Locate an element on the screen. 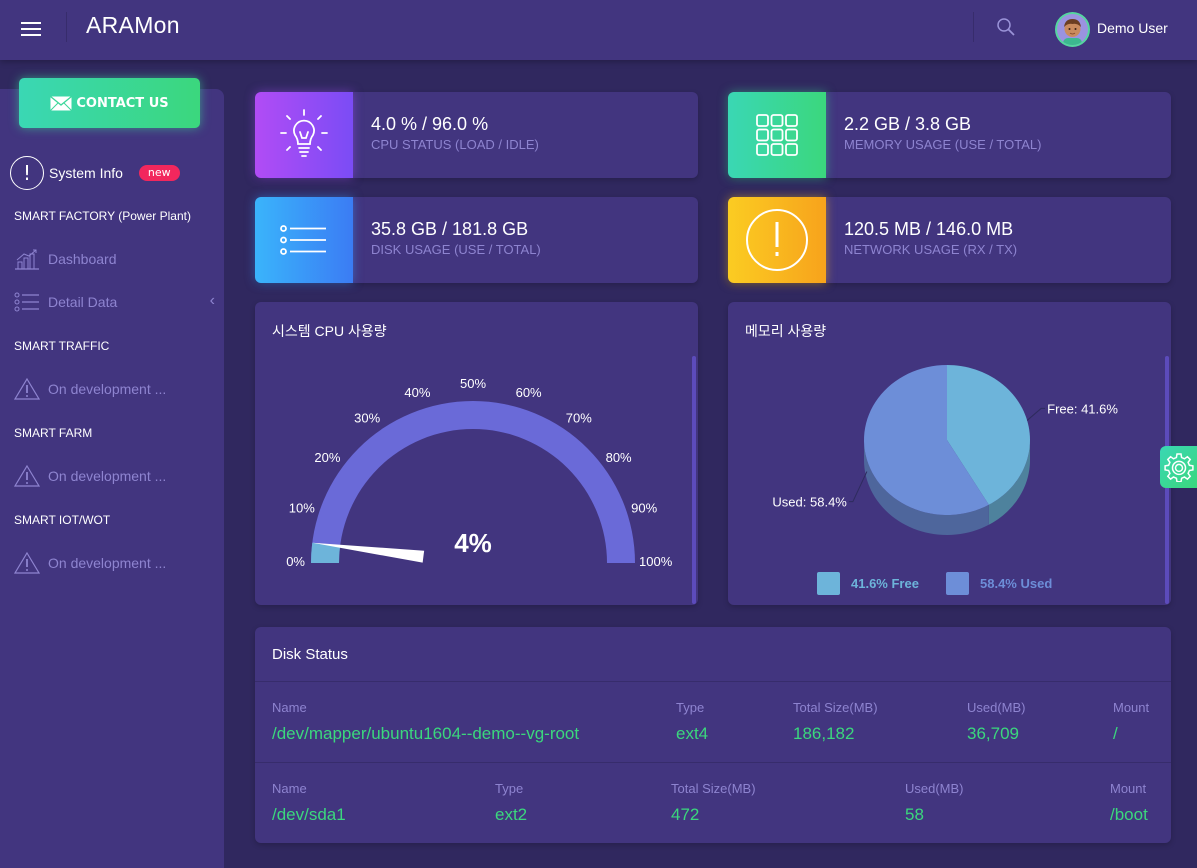 The image size is (1197, 868). legend-swatch-used is located at coordinates (957, 583).